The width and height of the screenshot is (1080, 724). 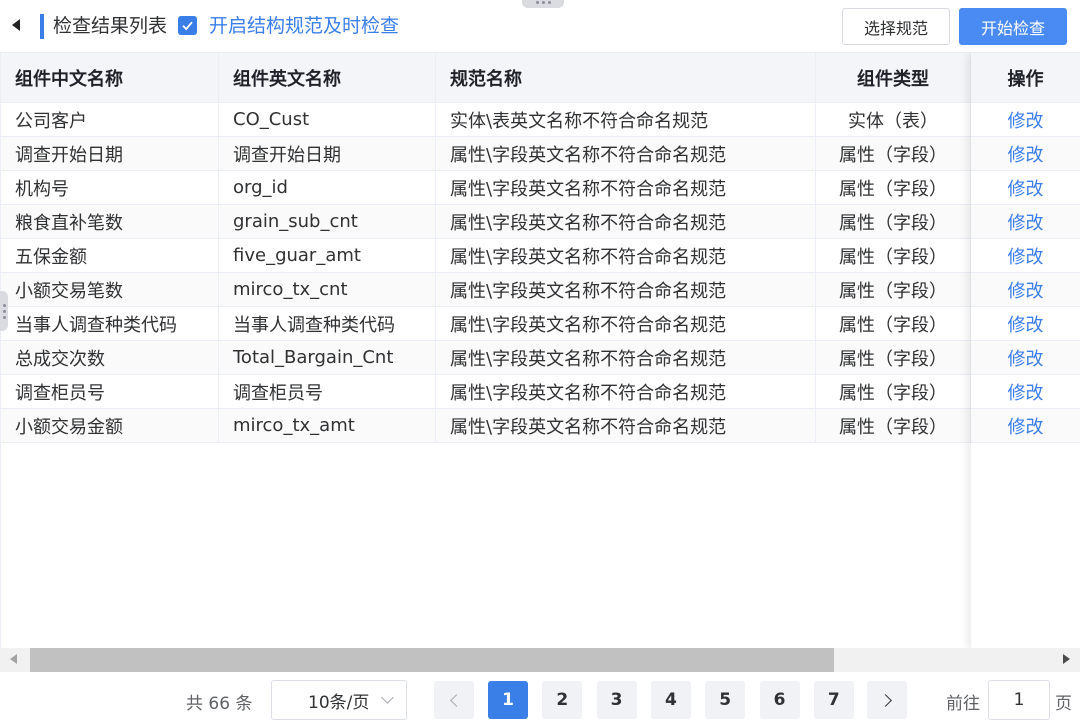 I want to click on cn-name-cell: 机构号, so click(x=110, y=187).